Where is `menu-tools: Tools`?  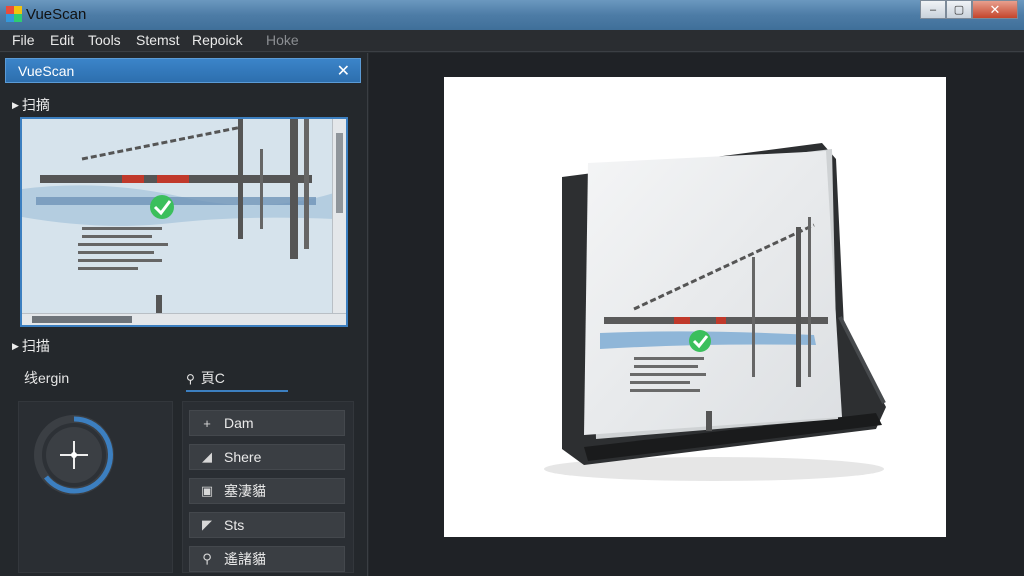
menu-tools: Tools is located at coordinates (104, 40).